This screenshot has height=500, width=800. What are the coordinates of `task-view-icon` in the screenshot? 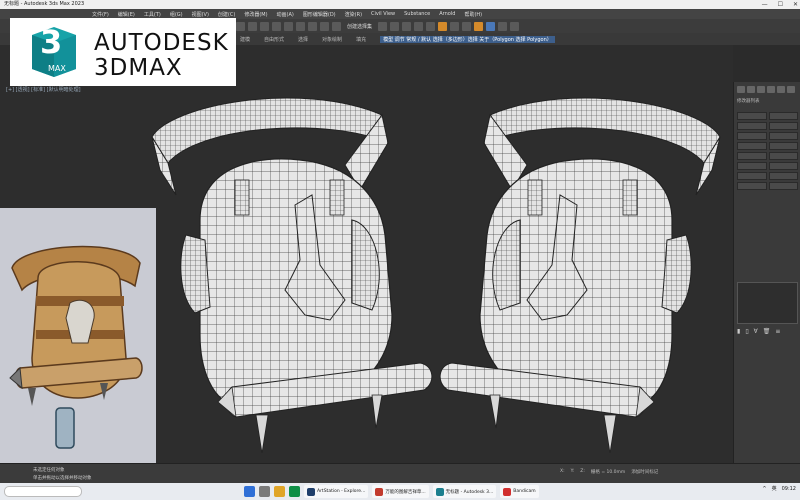 It's located at (264, 491).